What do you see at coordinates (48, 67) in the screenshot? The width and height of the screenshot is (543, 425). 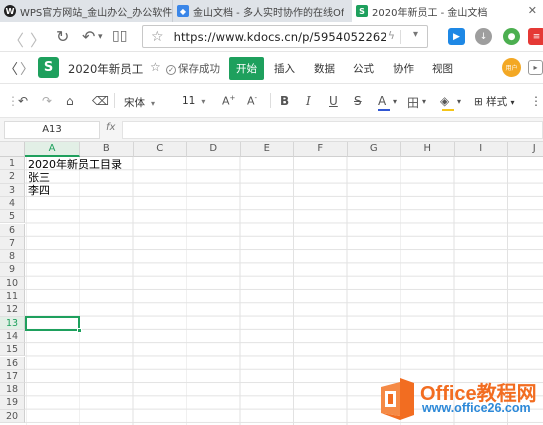 I see `app-logo: S` at bounding box center [48, 67].